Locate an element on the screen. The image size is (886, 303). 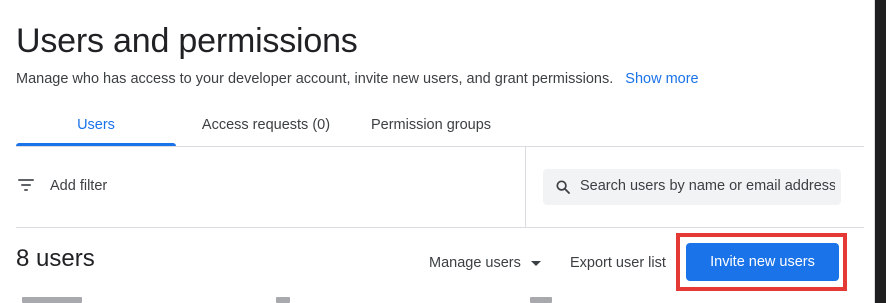
page-title: Users and permissions is located at coordinates (187, 41).